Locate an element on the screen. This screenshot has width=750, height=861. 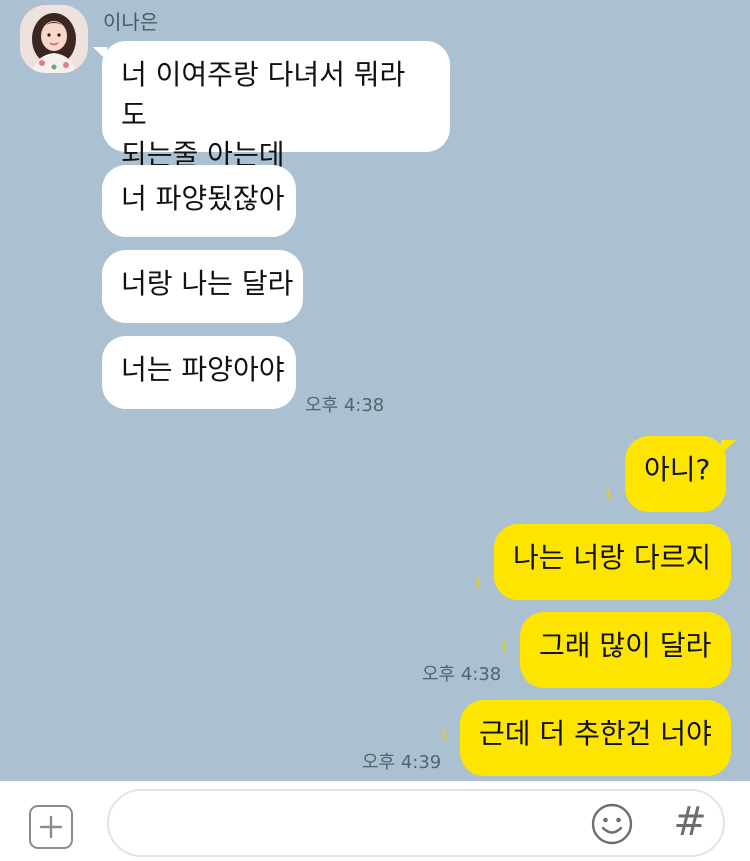
message-field: # is located at coordinates (416, 823).